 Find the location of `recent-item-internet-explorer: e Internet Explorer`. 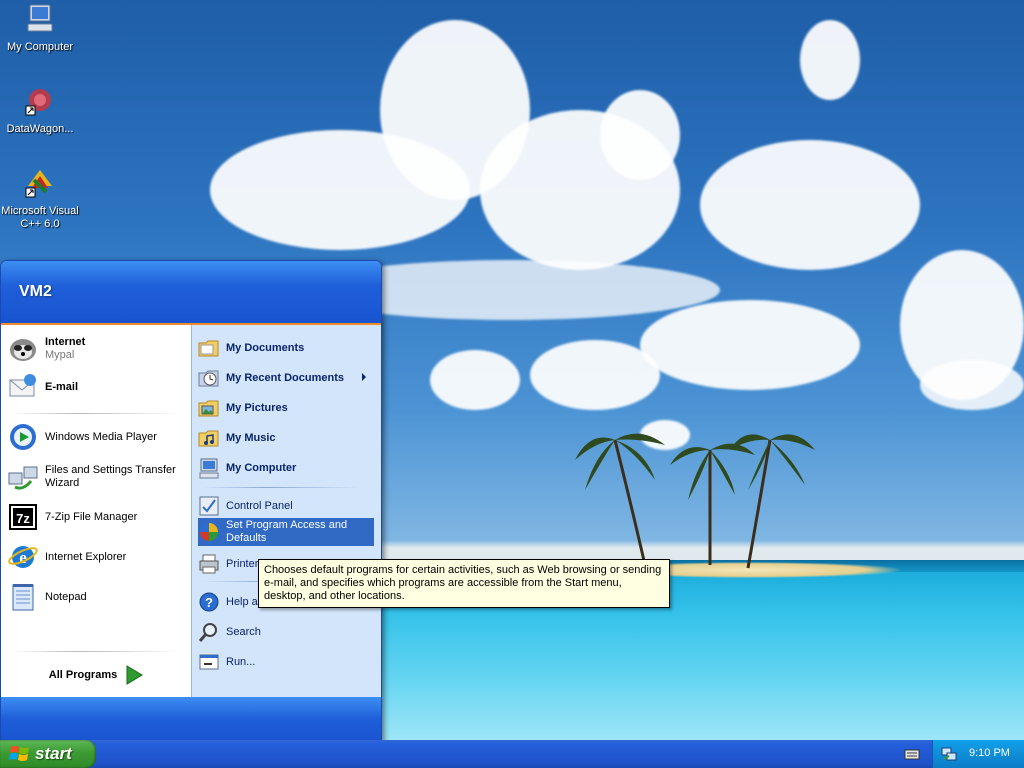

recent-item-internet-explorer: e Internet Explorer is located at coordinates (97, 557).